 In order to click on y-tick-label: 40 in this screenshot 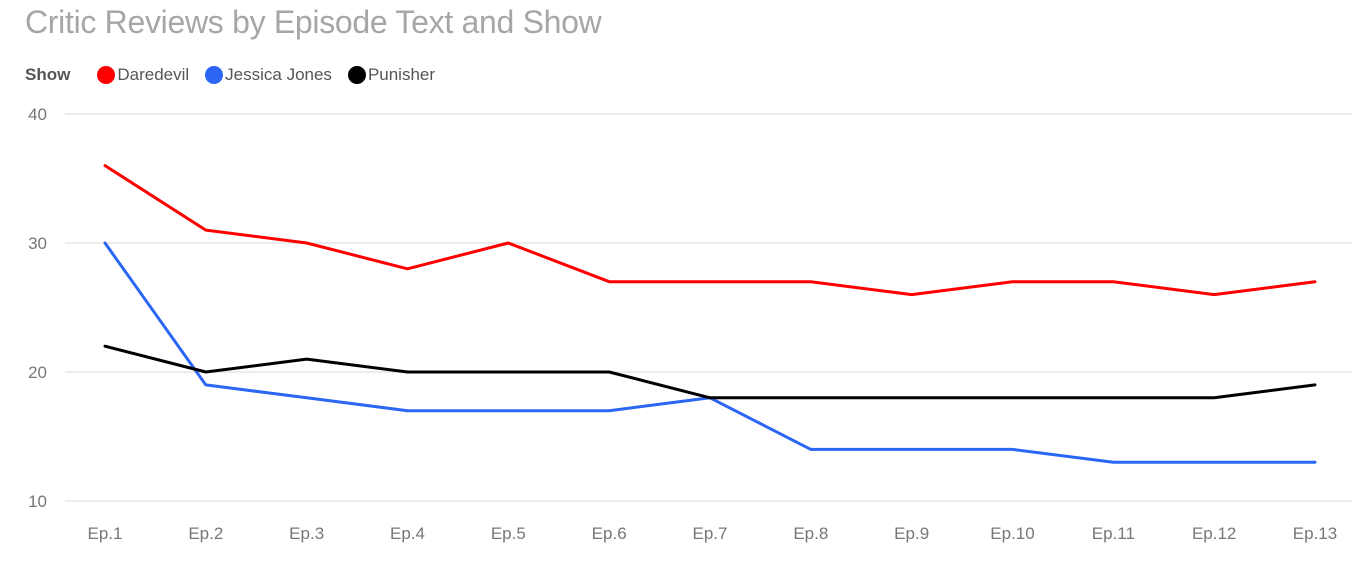, I will do `click(37, 114)`.